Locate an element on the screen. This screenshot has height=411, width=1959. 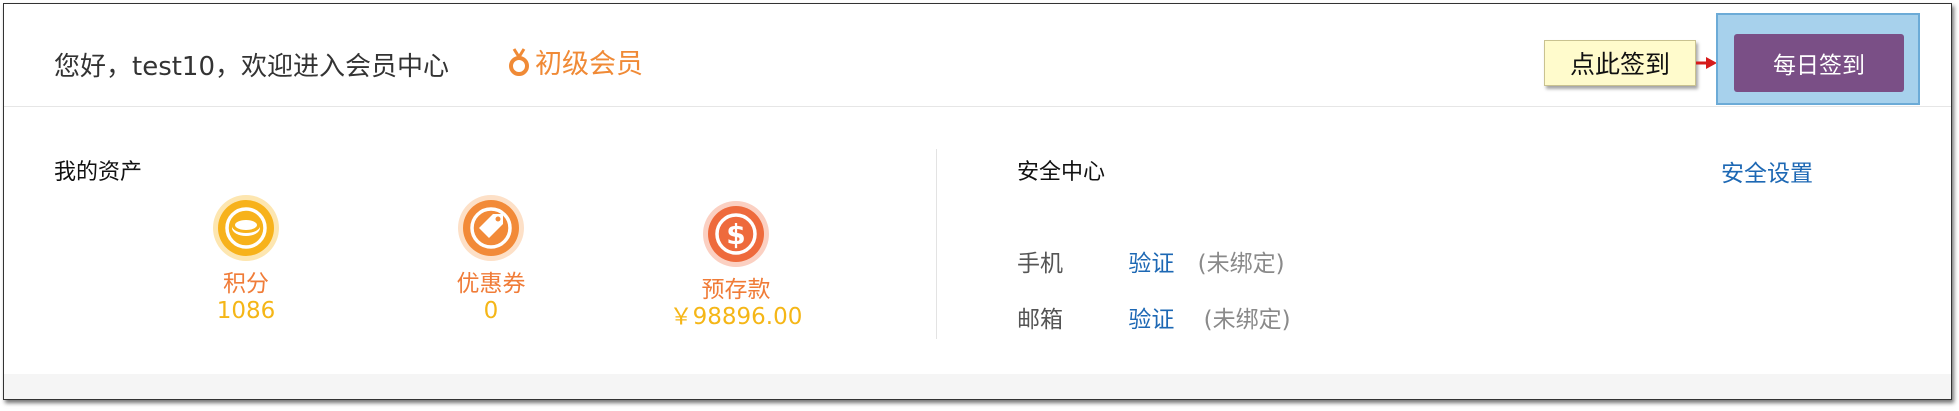
deposit-value: ￥98896.00 is located at coordinates (736, 317).